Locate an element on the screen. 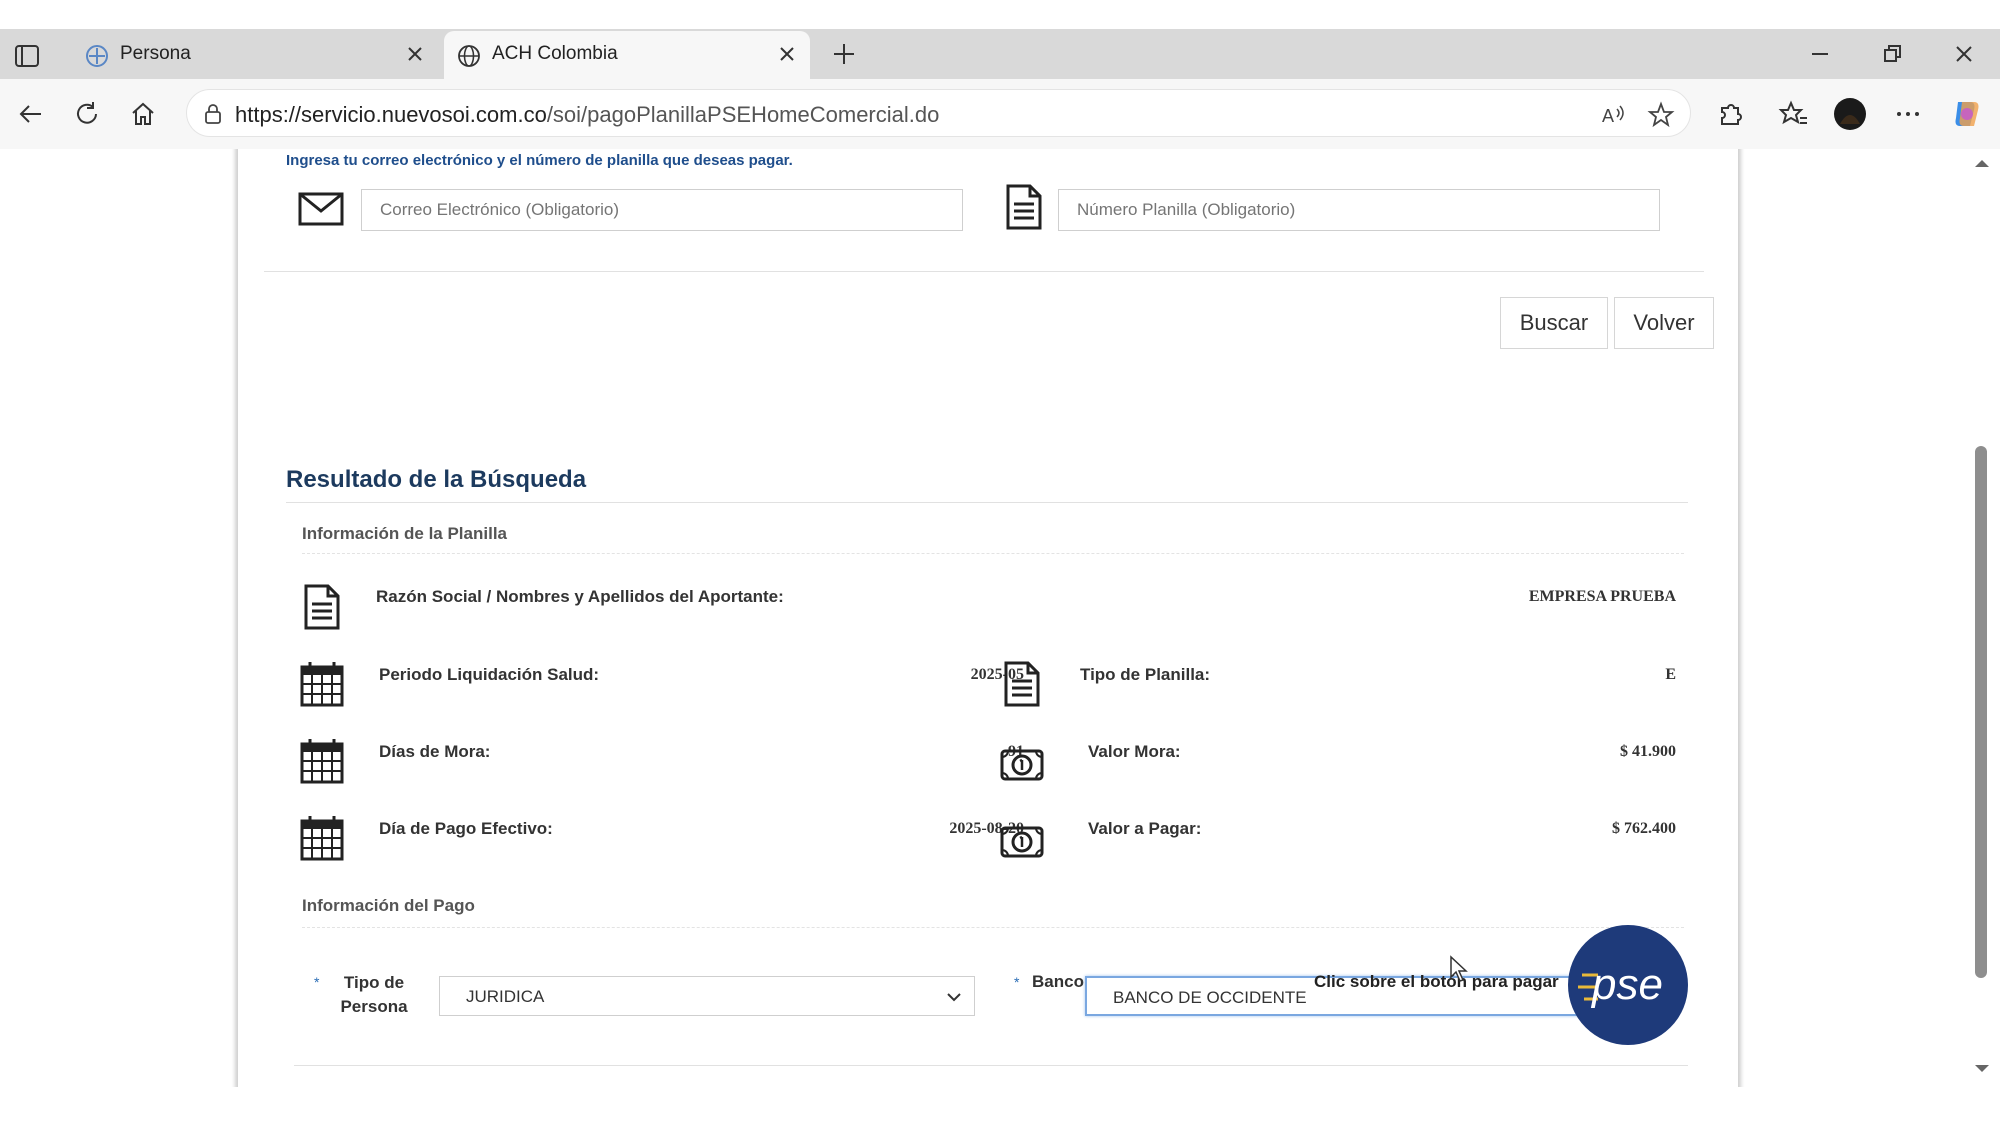  minimize-icon is located at coordinates (1820, 54).